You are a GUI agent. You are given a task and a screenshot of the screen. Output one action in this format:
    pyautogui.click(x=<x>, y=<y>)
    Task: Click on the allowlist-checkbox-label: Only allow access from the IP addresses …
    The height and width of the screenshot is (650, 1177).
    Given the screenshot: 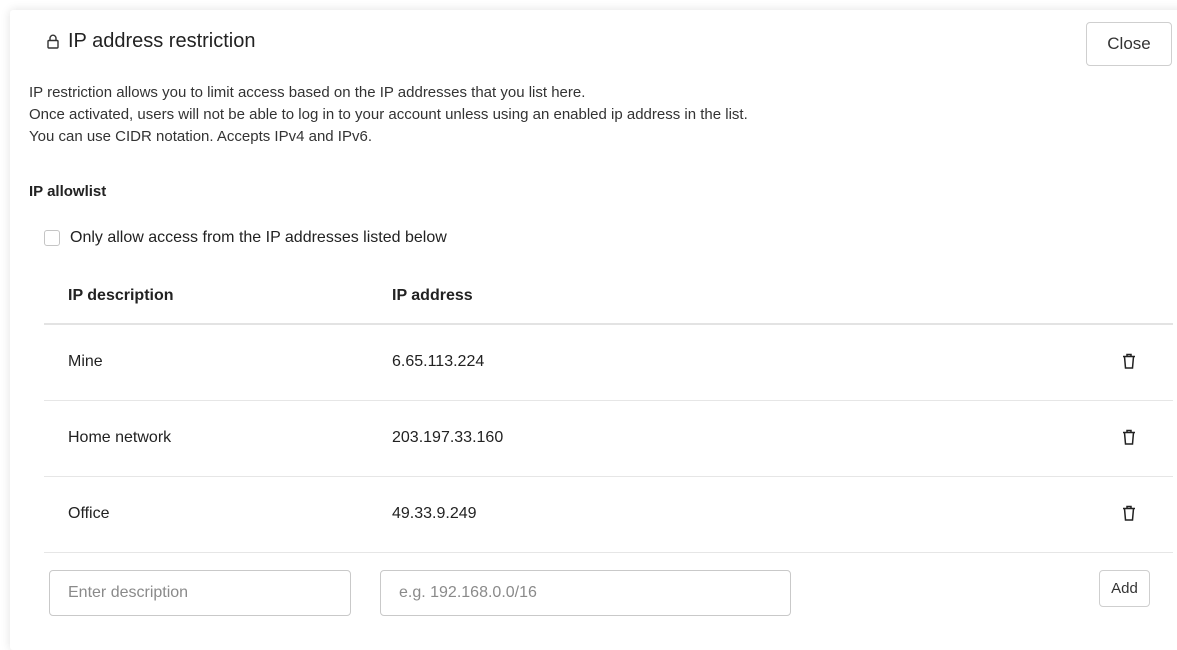 What is the action you would take?
    pyautogui.click(x=258, y=238)
    